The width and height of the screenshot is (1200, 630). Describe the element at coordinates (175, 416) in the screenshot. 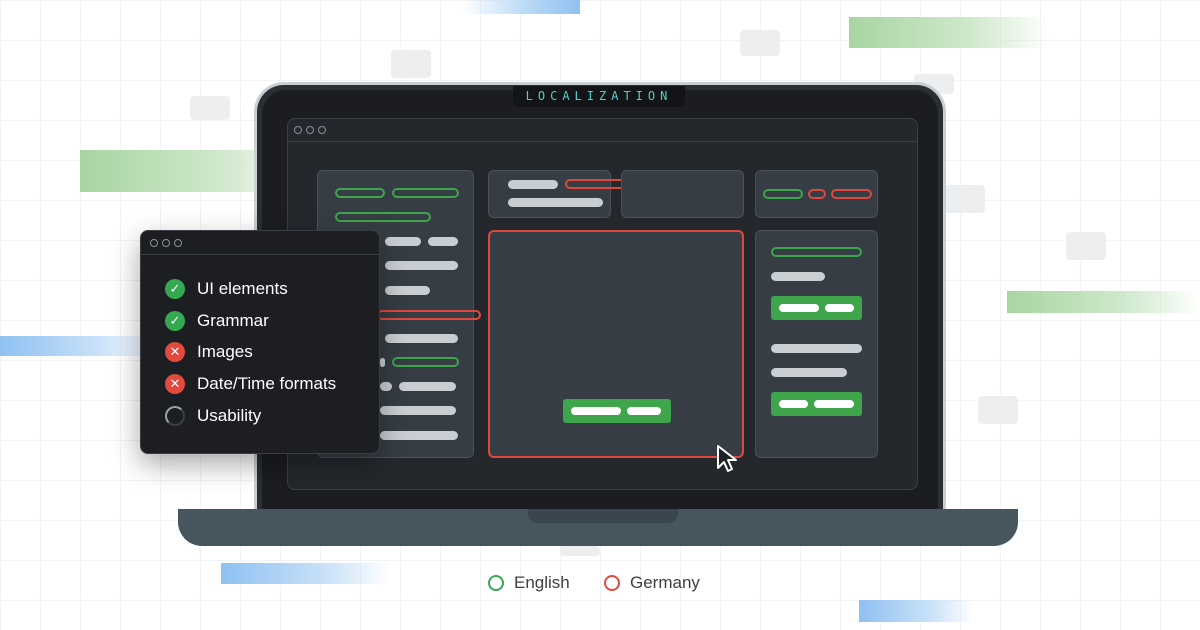

I see `spinner-icon` at that location.